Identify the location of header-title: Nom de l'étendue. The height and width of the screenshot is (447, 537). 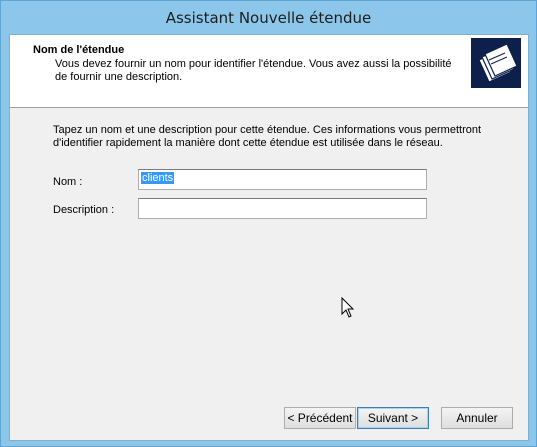
(79, 50).